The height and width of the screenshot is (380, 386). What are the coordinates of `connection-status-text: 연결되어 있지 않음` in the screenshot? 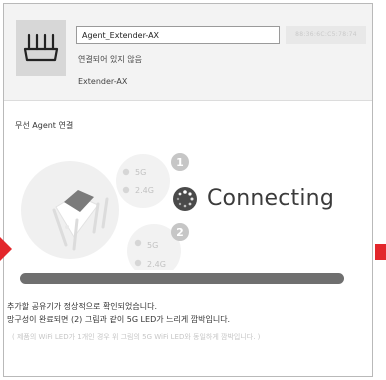 It's located at (110, 59).